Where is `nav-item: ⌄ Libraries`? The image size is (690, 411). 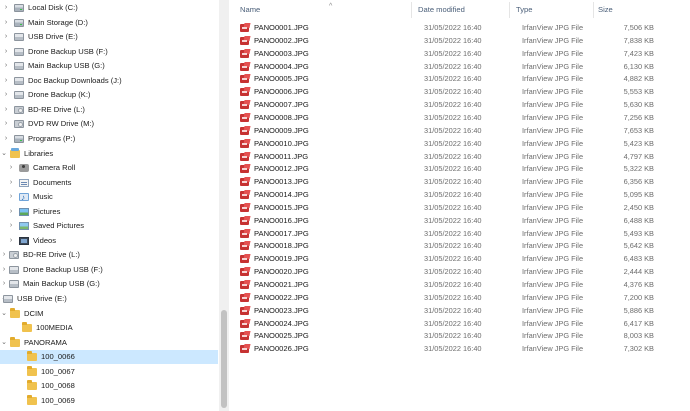 nav-item: ⌄ Libraries is located at coordinates (109, 154).